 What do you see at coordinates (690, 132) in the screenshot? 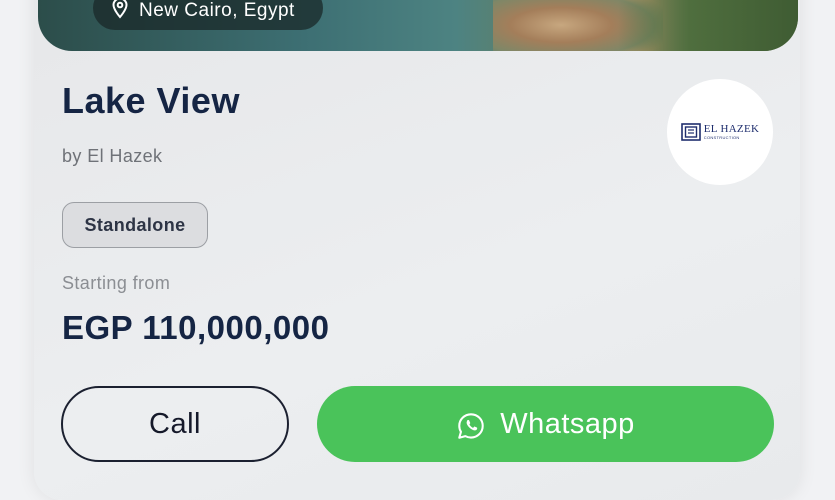
I see `el-hazek-logo-mark-icon` at bounding box center [690, 132].